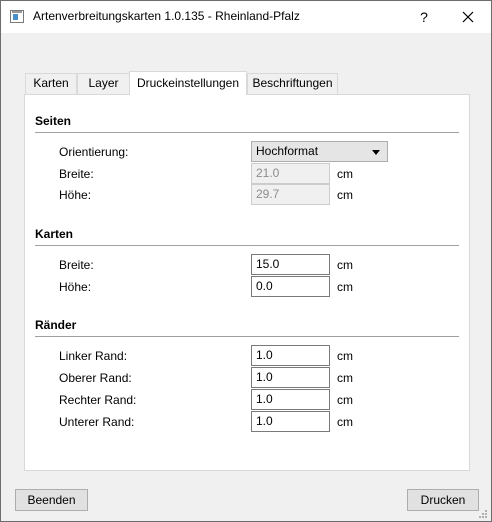 Image resolution: width=492 pixels, height=522 pixels. I want to click on page-width-field: 21.0, so click(290, 173).